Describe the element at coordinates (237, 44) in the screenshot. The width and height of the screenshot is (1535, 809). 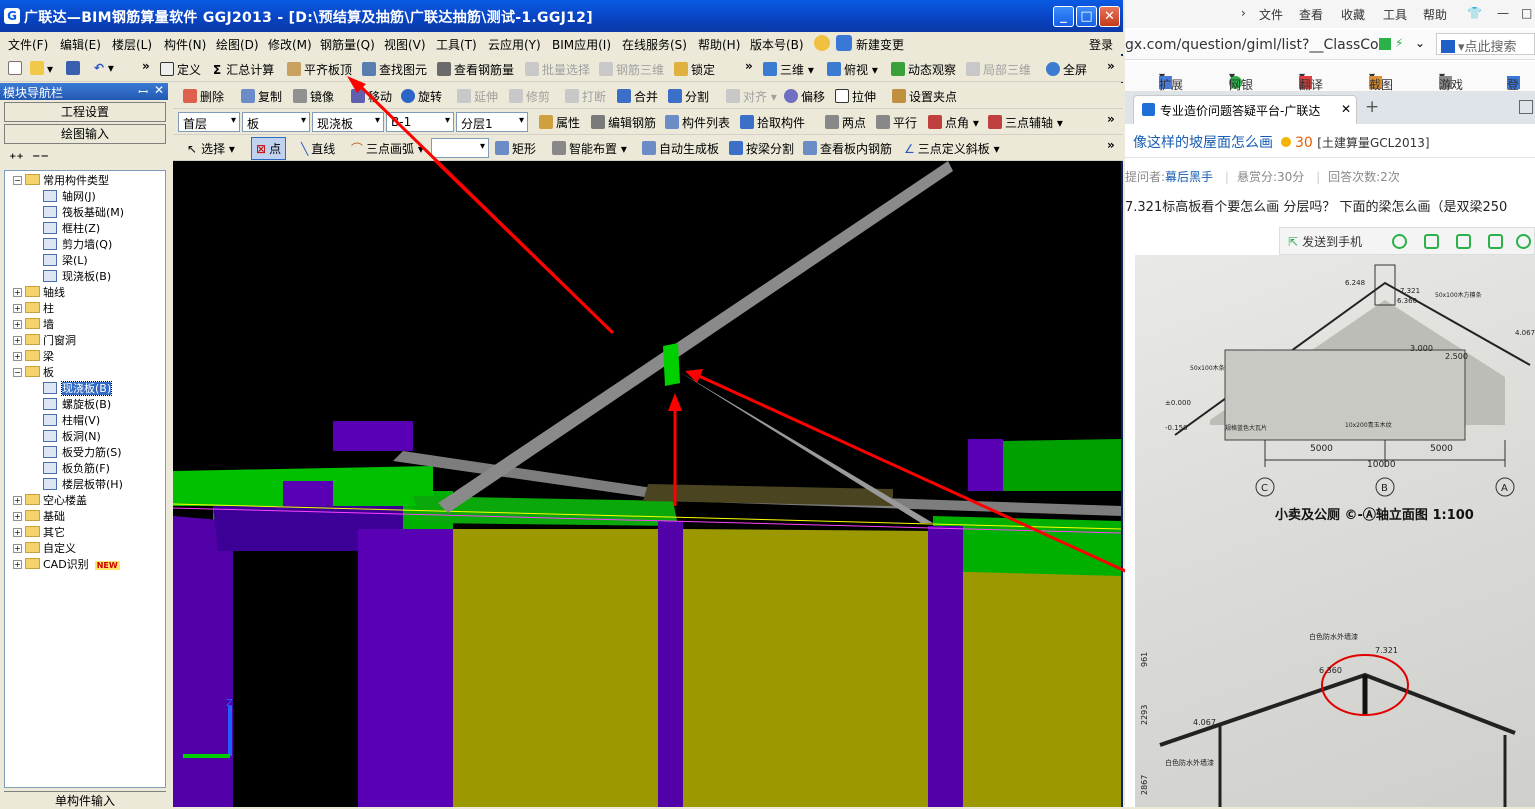
I see `menu-draw: 绘图(D)` at that location.